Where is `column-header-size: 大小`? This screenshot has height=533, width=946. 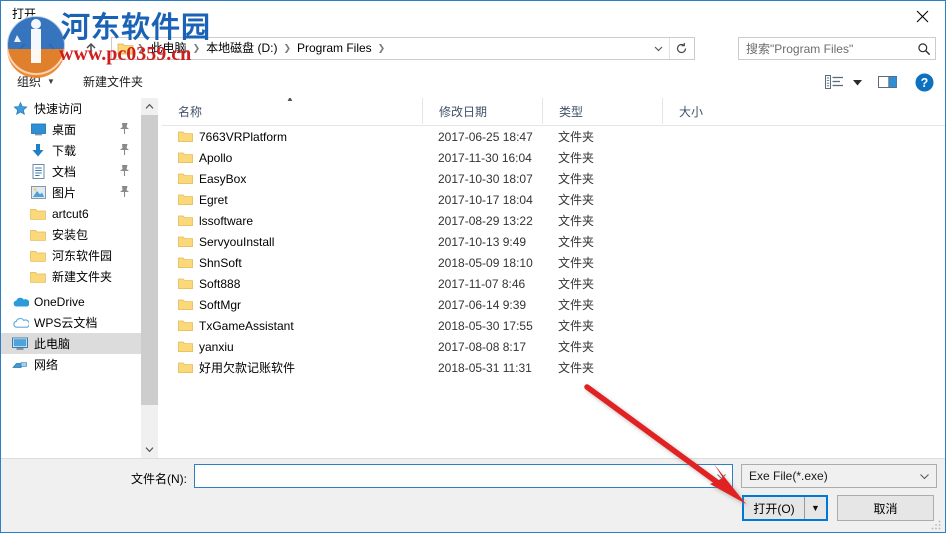 column-header-size: 大小 is located at coordinates (702, 111).